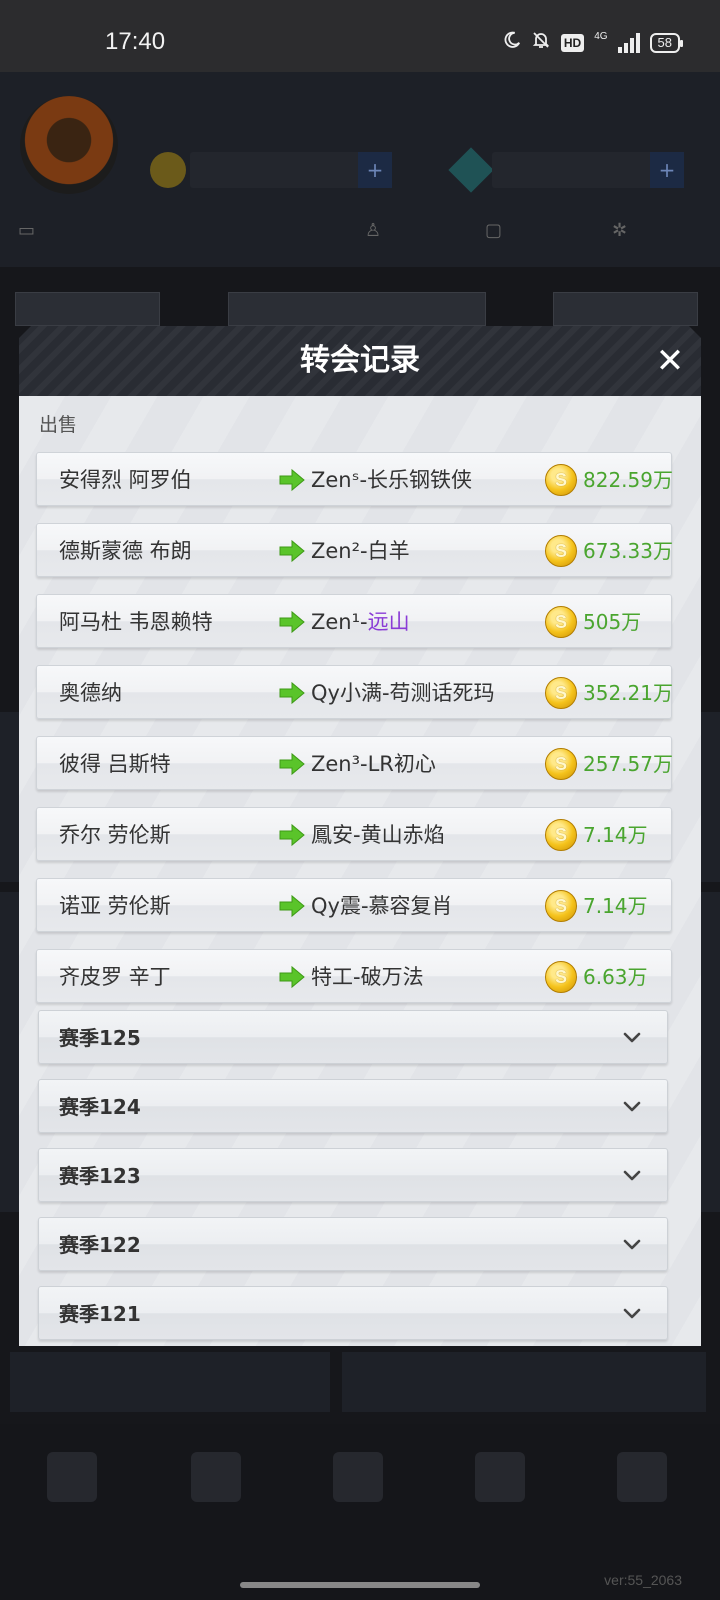  Describe the element at coordinates (115, 764) in the screenshot. I see `player-name: 彼得 吕斯特` at that location.